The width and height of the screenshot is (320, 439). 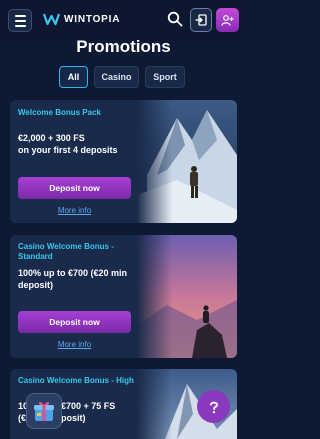 What do you see at coordinates (59, 112) in the screenshot?
I see `promo-label: Welcome Bonus Pack` at bounding box center [59, 112].